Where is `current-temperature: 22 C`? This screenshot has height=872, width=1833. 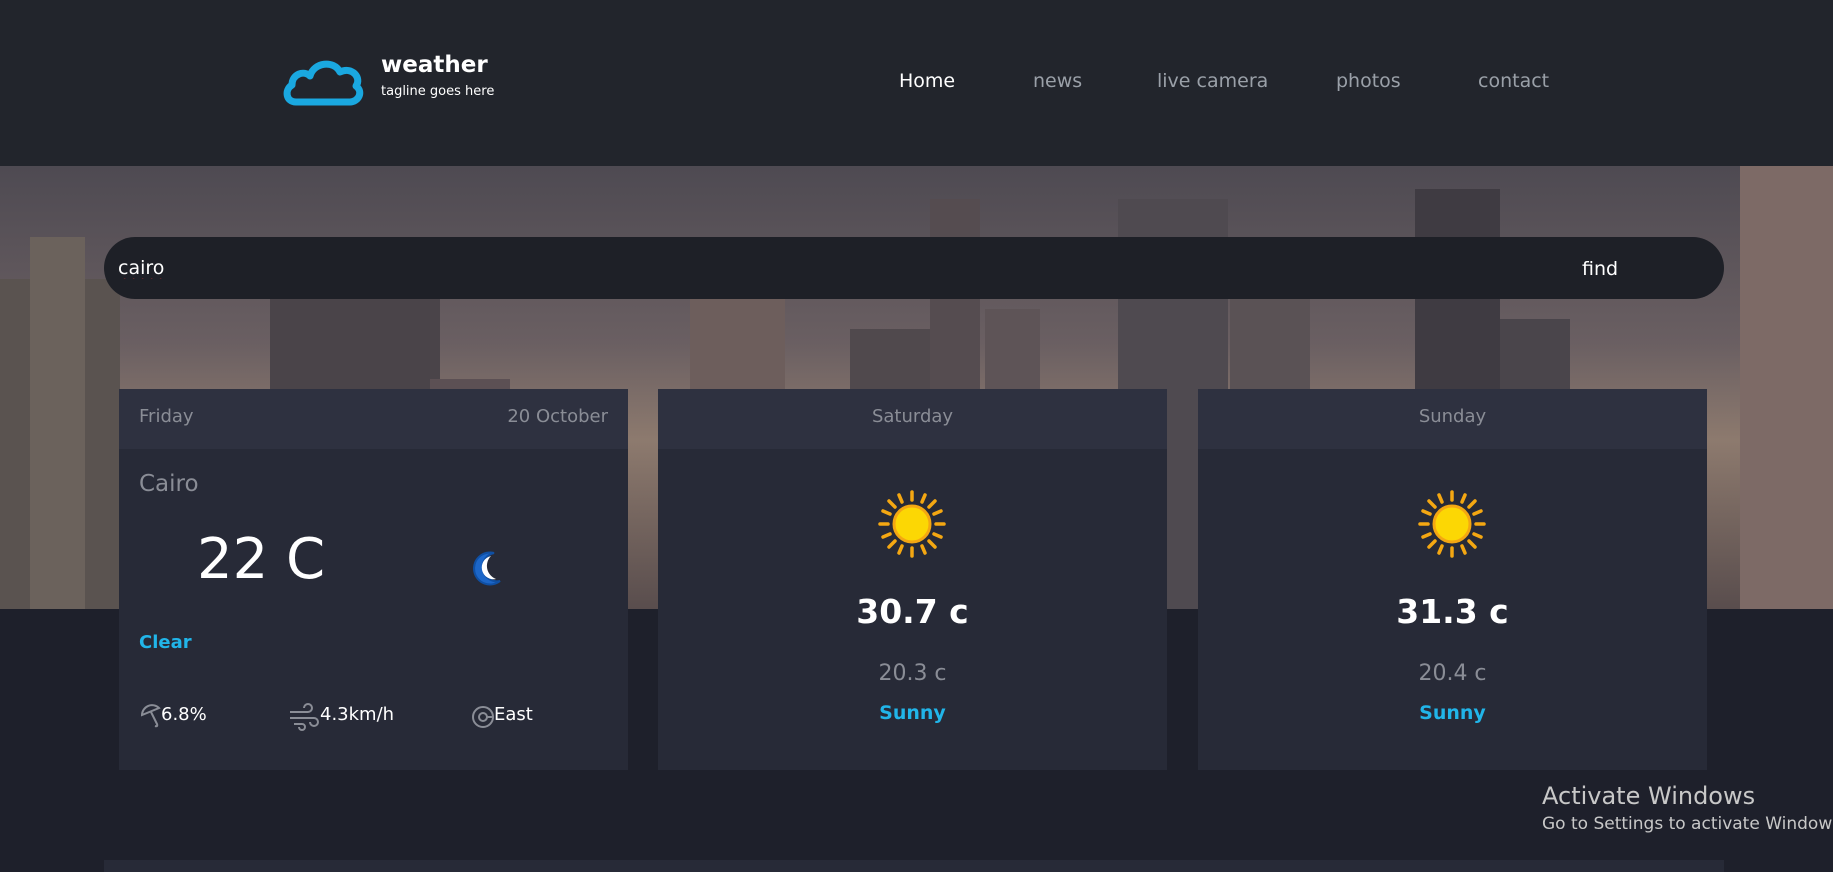
current-temperature: 22 C is located at coordinates (261, 559).